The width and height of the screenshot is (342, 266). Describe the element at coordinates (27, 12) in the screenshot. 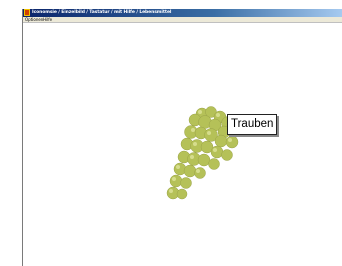

I see `app-icon` at that location.